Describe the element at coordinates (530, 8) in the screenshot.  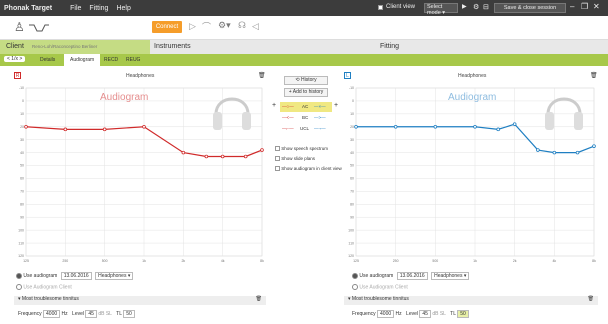
I see `save-close-button: Save & close session` at that location.